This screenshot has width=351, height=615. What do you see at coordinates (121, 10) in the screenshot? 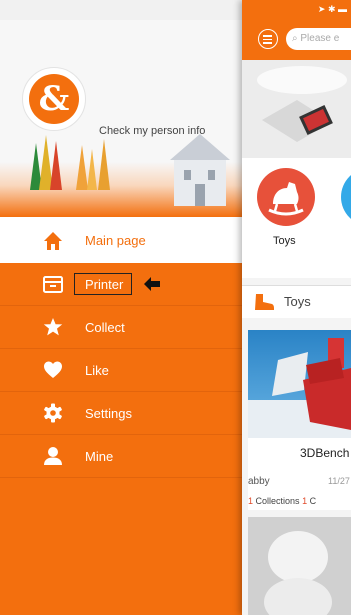
I see `status-bar` at bounding box center [121, 10].